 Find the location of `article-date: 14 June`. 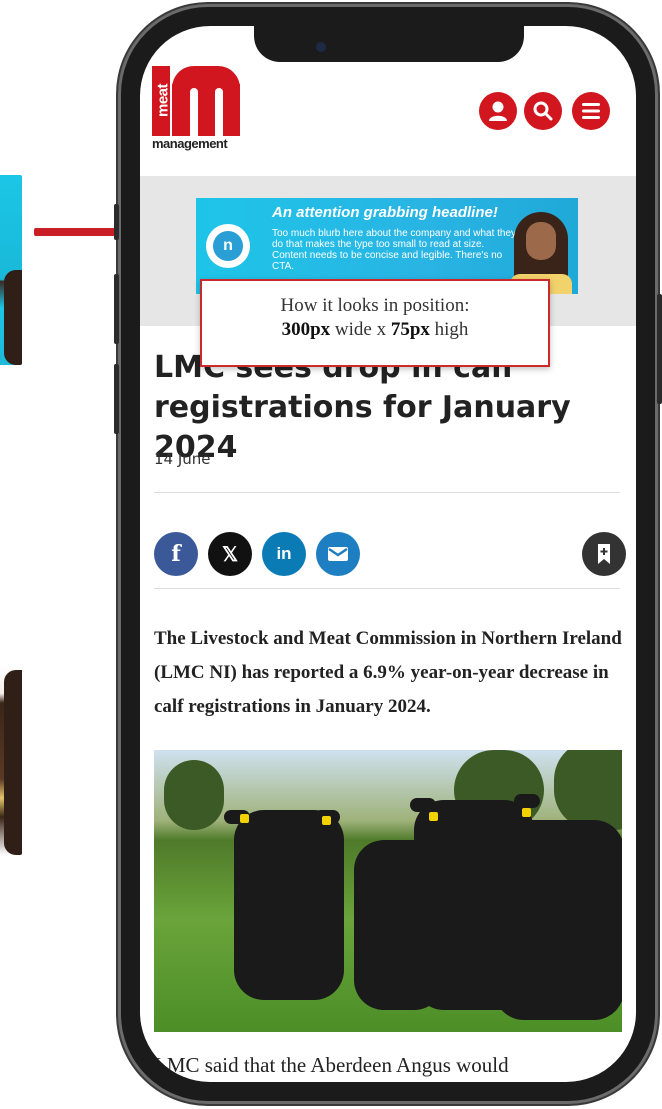

article-date: 14 June is located at coordinates (182, 459).